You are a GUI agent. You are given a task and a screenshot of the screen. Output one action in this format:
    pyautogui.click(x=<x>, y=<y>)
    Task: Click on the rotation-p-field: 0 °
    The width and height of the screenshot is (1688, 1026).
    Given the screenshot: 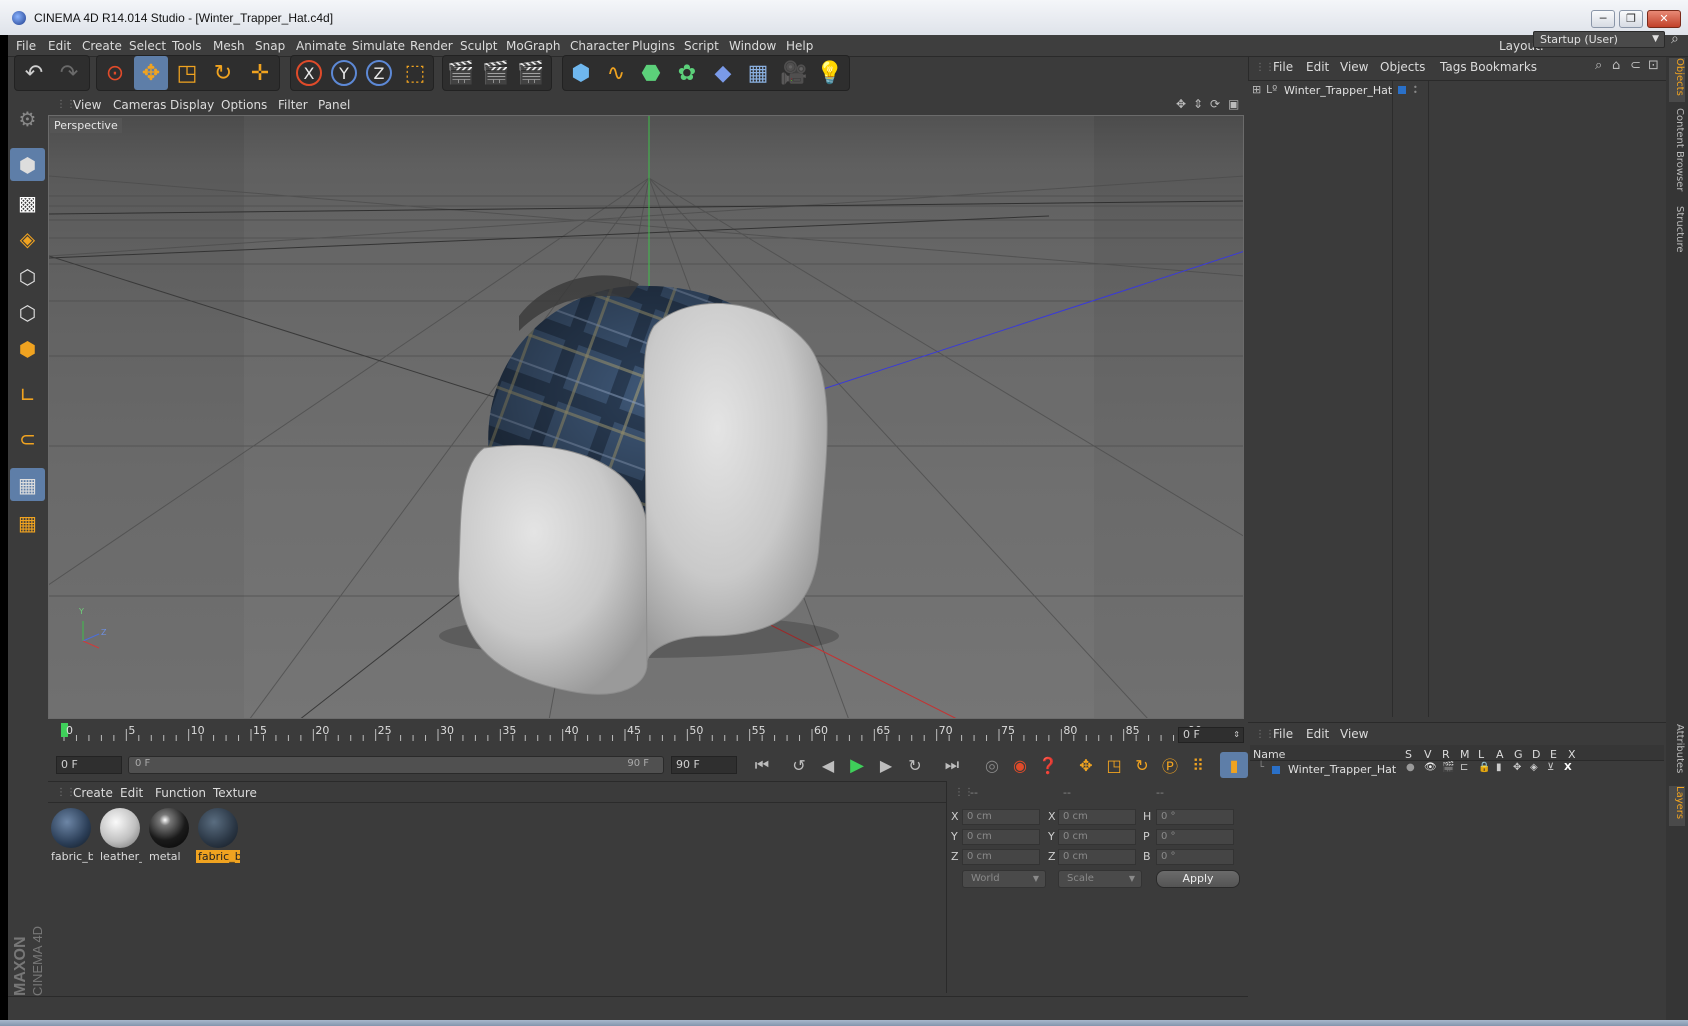 What is the action you would take?
    pyautogui.click(x=1195, y=837)
    